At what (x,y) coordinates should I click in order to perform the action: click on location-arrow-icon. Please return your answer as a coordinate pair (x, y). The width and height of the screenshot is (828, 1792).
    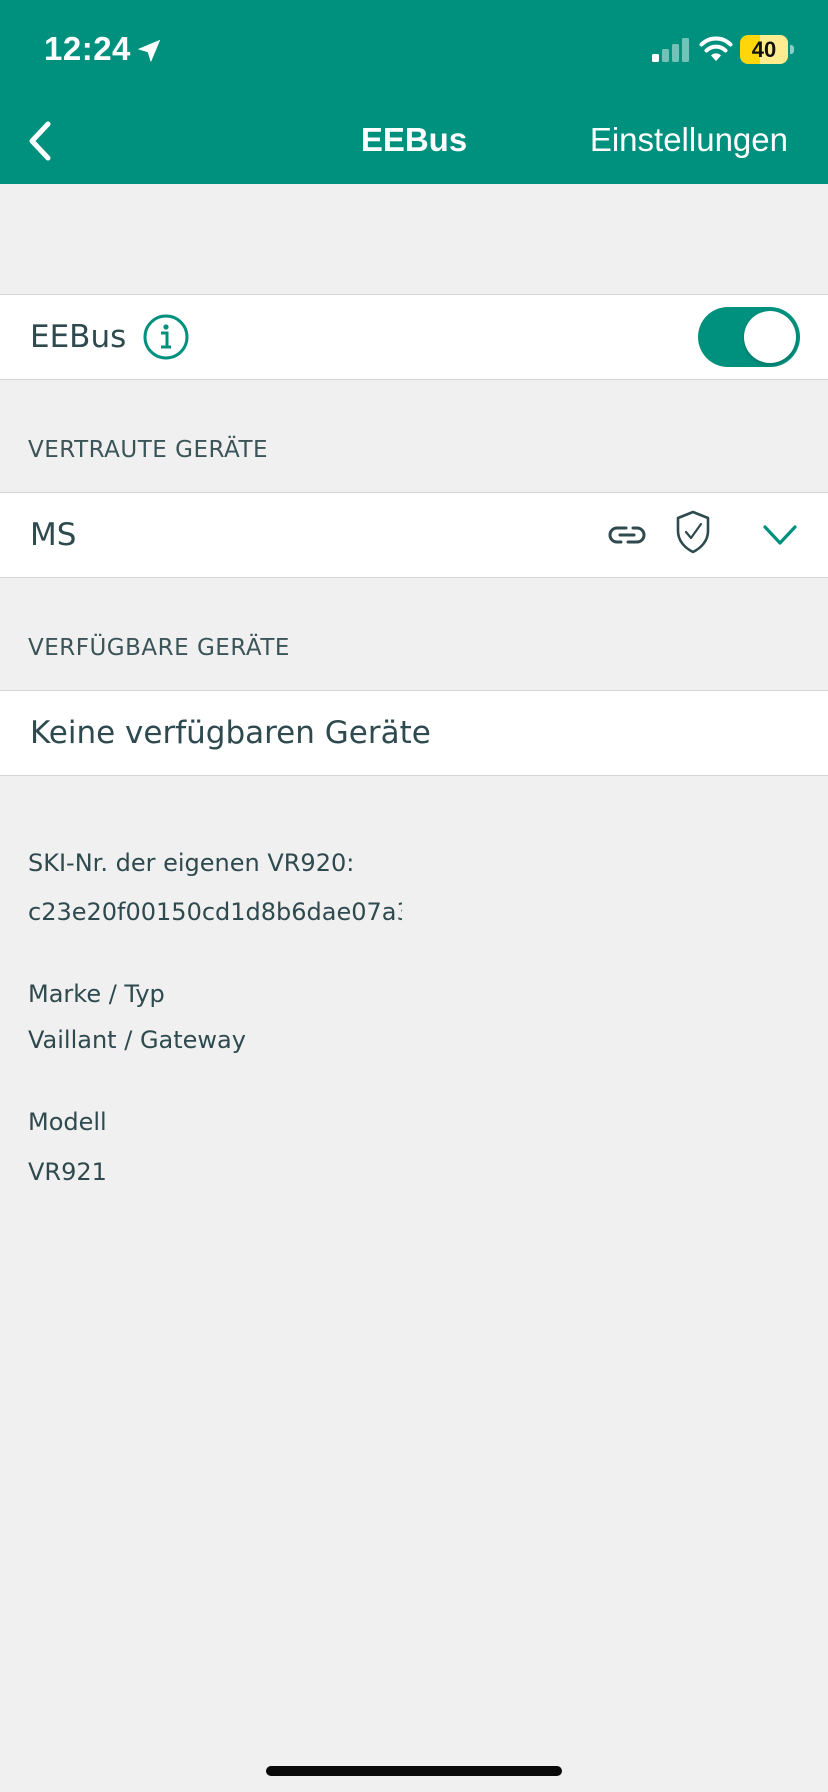
    Looking at the image, I should click on (149, 51).